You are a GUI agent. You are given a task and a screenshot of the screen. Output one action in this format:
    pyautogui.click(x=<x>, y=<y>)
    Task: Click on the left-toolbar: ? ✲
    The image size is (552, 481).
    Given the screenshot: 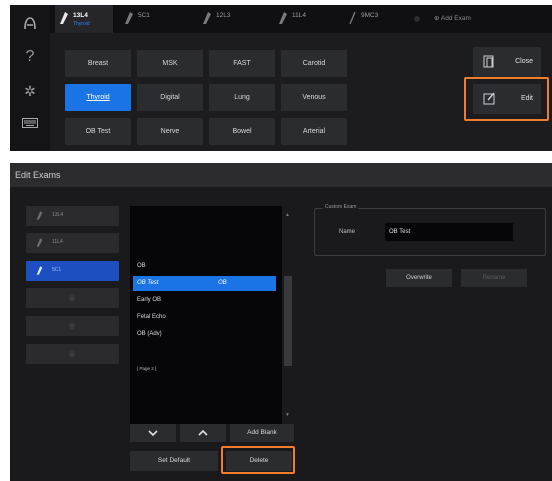 What is the action you would take?
    pyautogui.click(x=30, y=78)
    